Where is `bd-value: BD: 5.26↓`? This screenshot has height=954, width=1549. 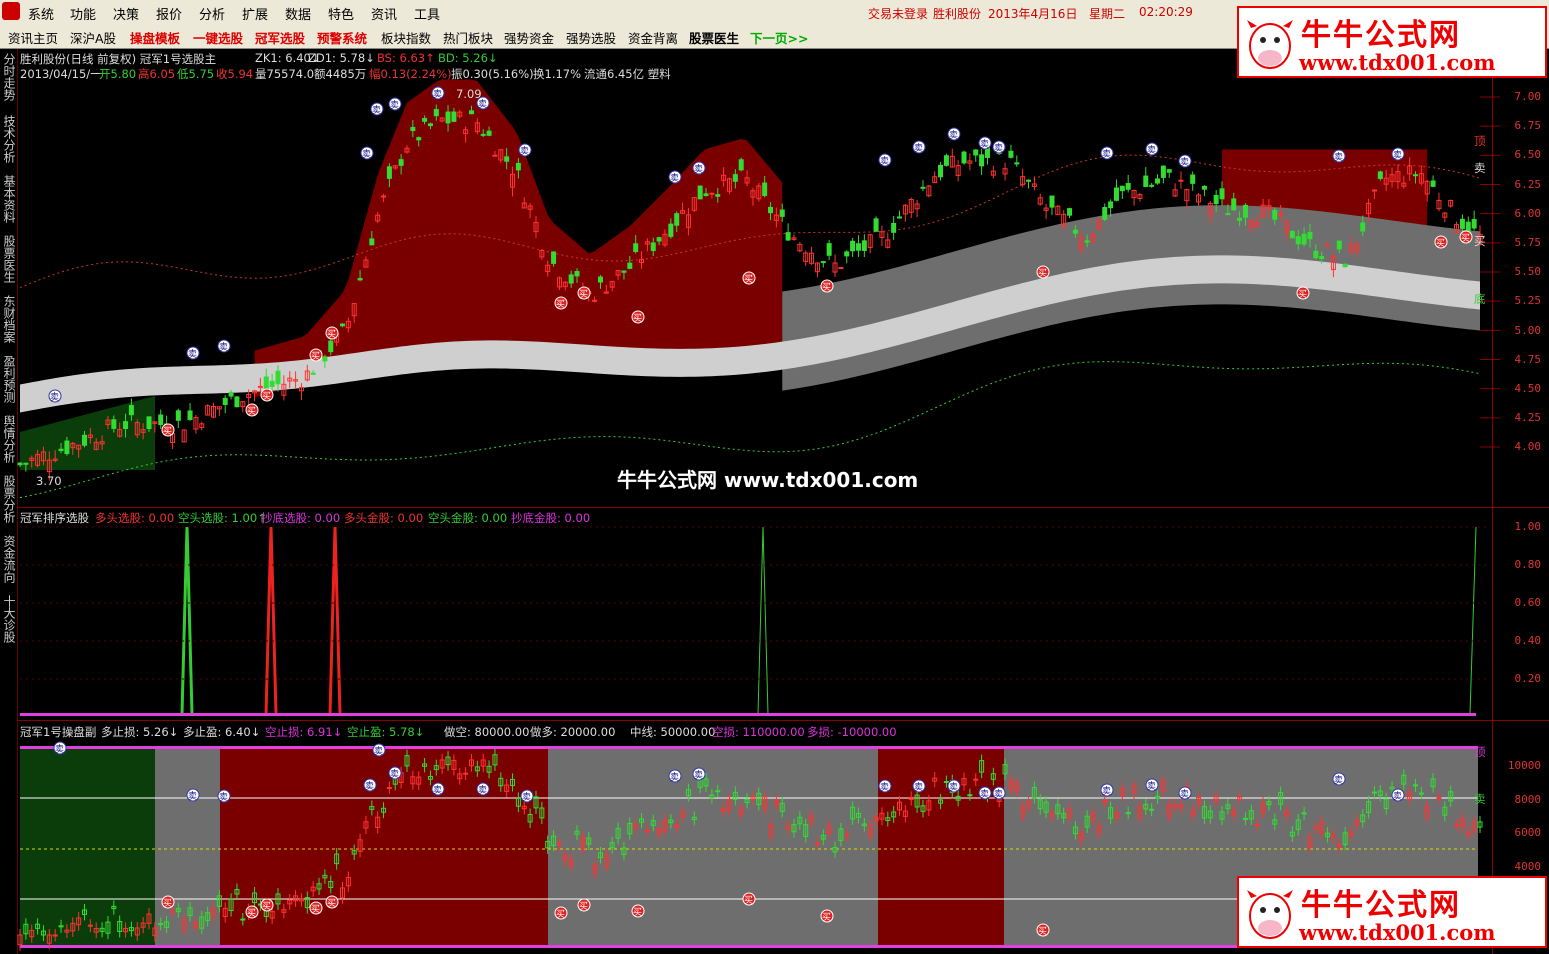
bd-value: BD: 5.26↓ is located at coordinates (468, 58).